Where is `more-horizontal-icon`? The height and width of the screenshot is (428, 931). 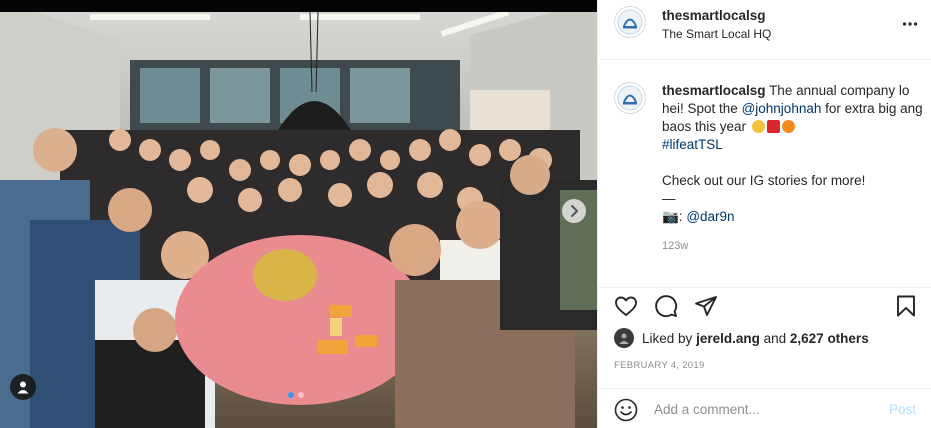
more-horizontal-icon is located at coordinates (910, 24).